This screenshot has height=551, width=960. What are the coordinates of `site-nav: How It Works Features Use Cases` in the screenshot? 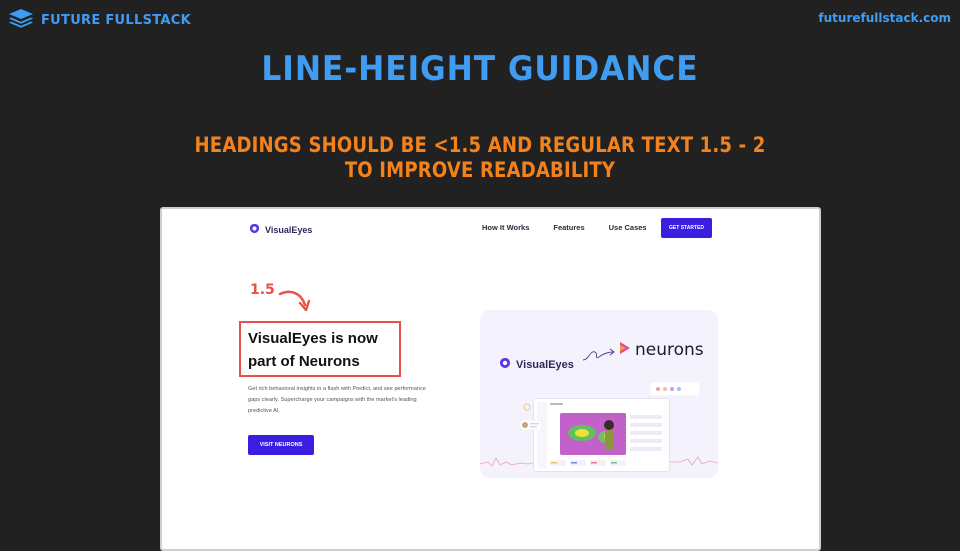 It's located at (576, 227).